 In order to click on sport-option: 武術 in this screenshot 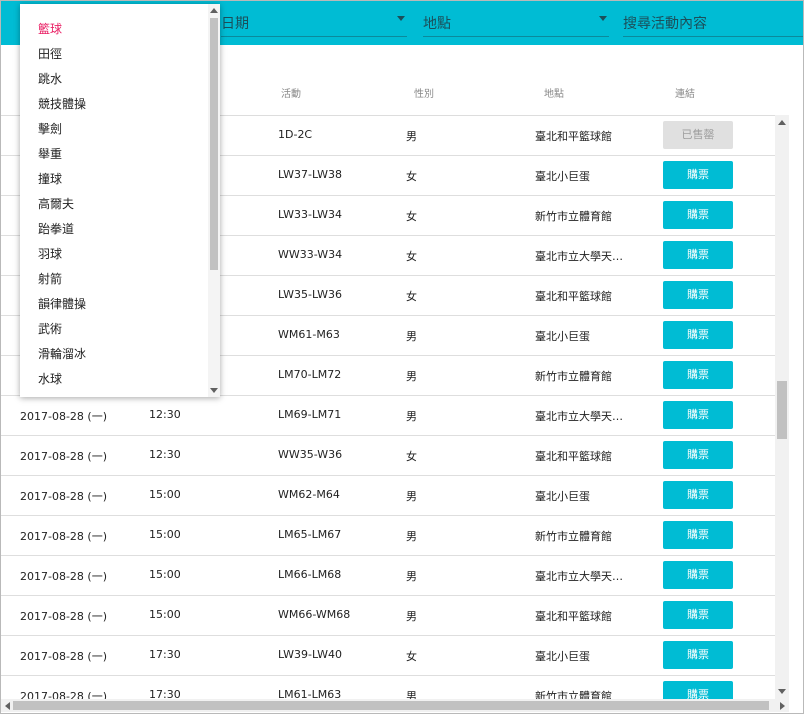, I will do `click(114, 330)`.